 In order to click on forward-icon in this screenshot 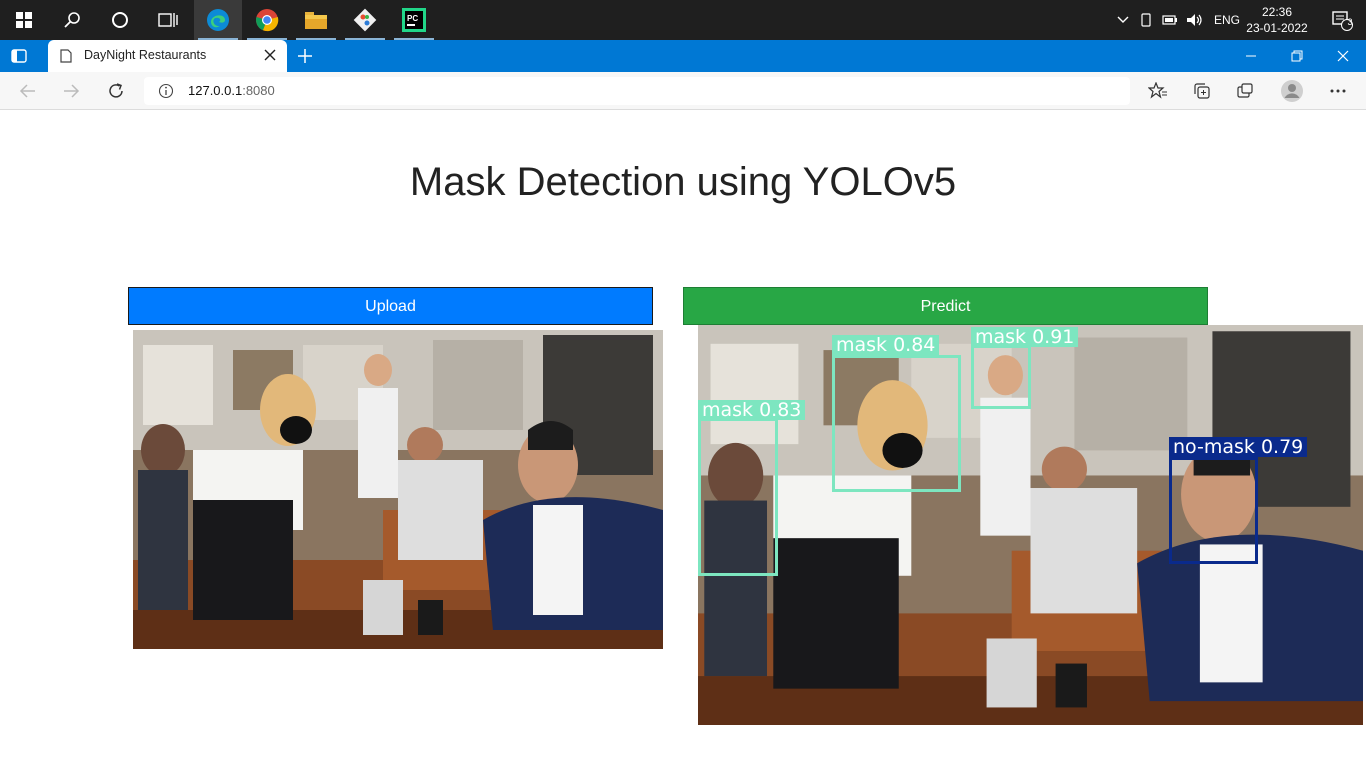, I will do `click(71, 91)`.